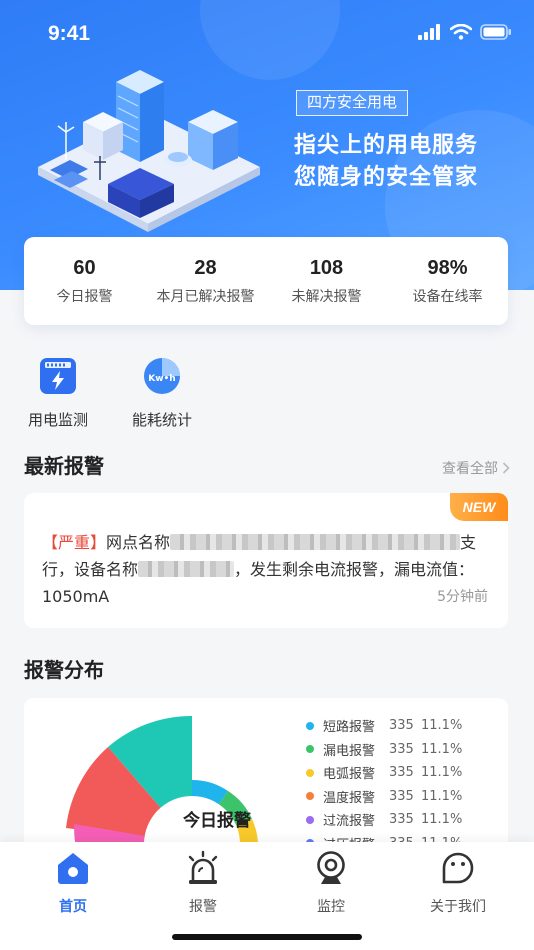 Image resolution: width=534 pixels, height=950 pixels. What do you see at coordinates (349, 728) in the screenshot?
I see `legend-name: 短路报警` at bounding box center [349, 728].